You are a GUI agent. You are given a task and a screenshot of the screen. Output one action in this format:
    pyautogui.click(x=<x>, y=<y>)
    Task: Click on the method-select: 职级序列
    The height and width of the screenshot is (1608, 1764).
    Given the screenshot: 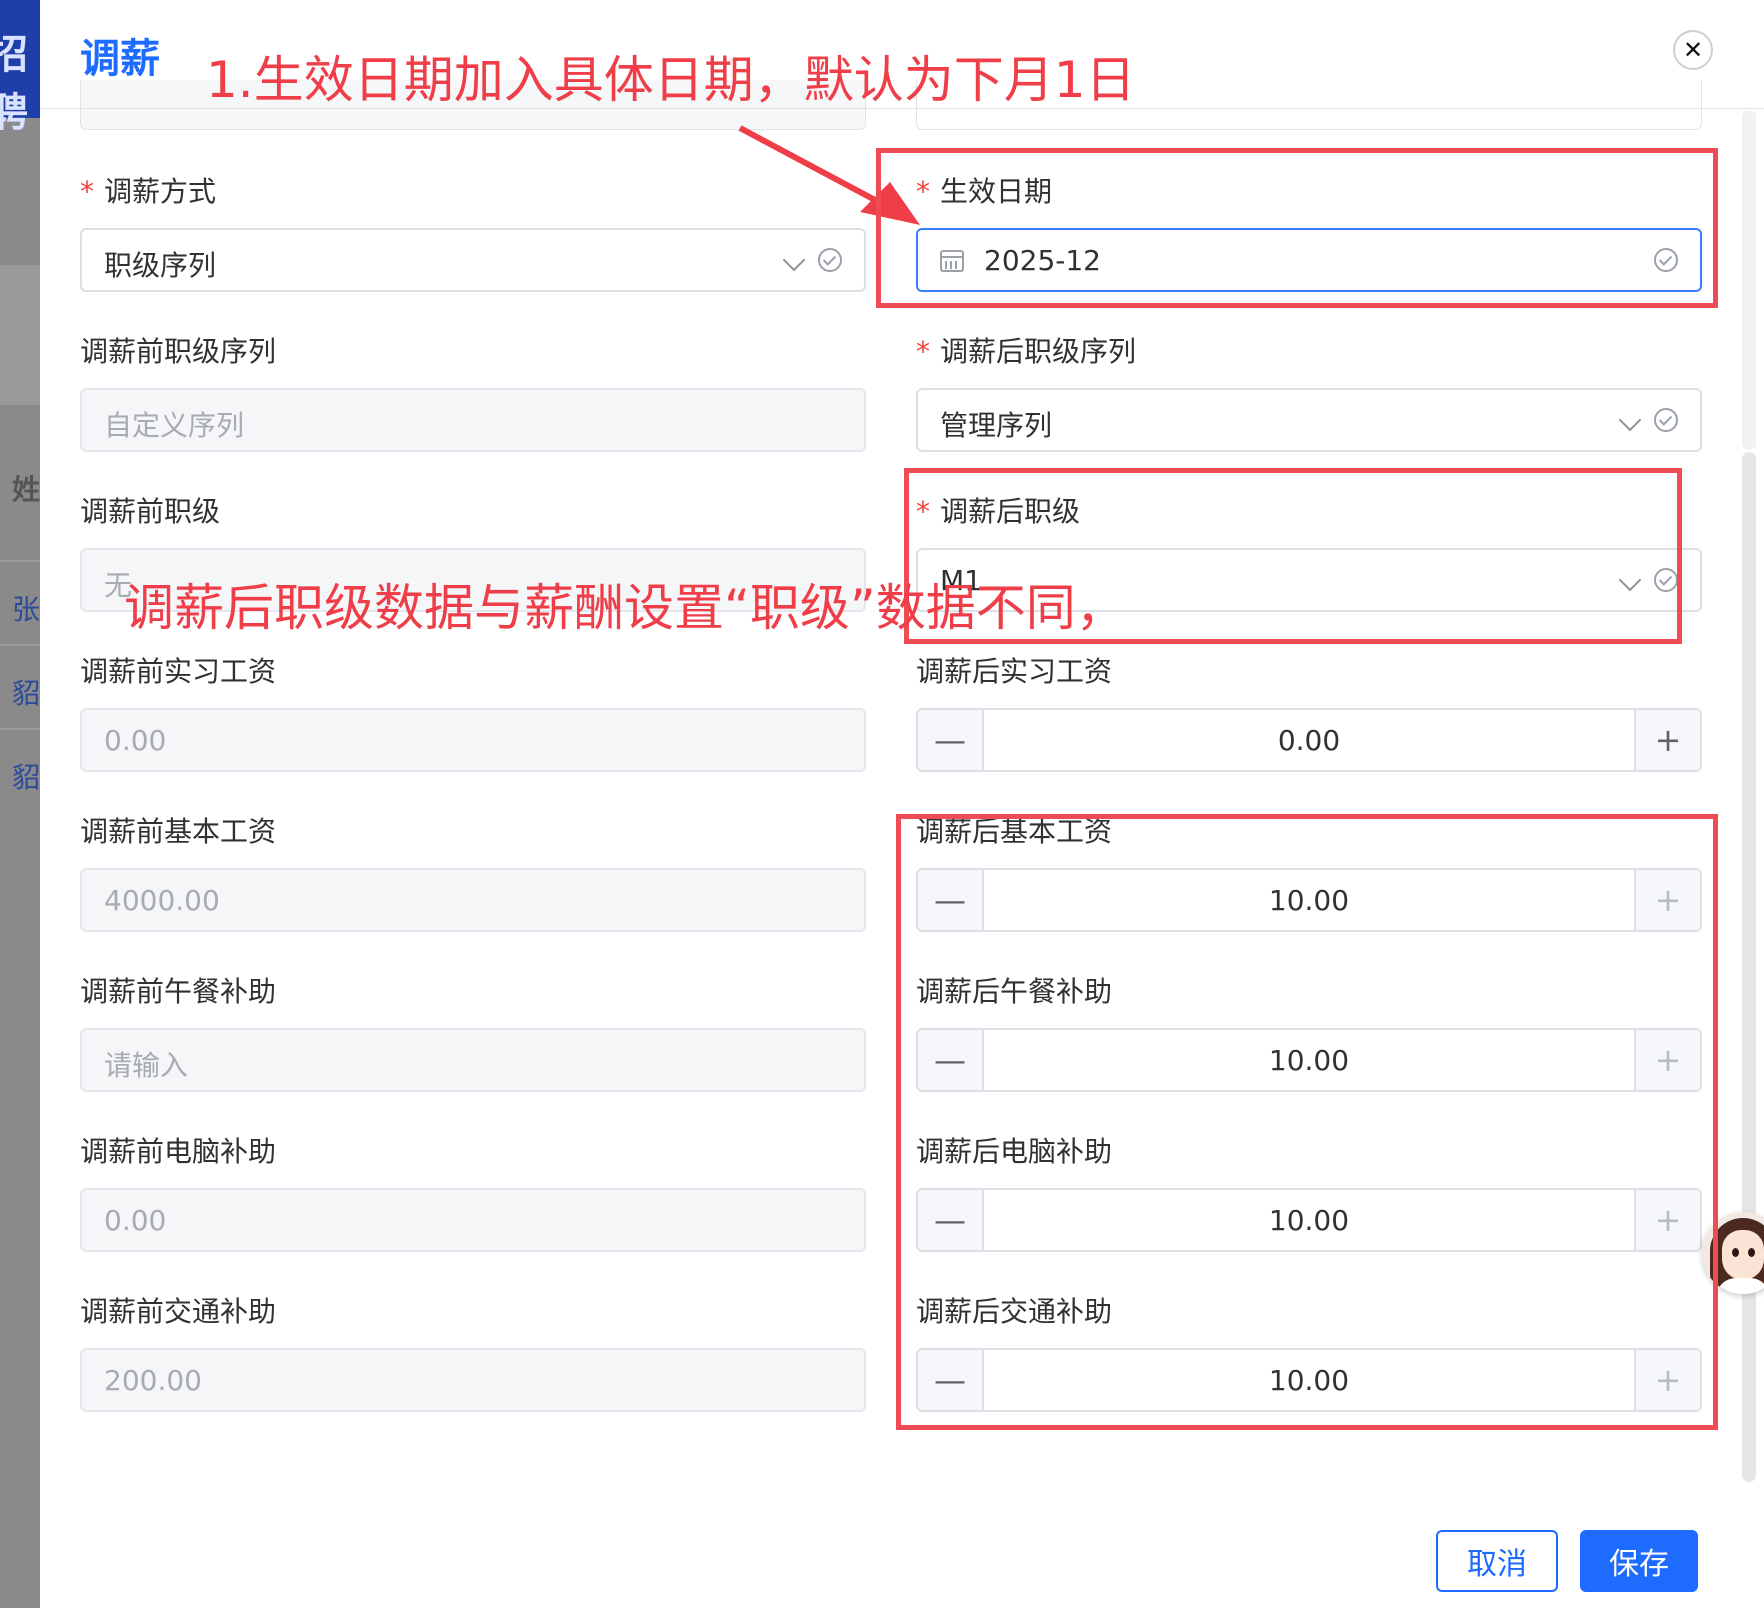 What is the action you would take?
    pyautogui.click(x=473, y=260)
    